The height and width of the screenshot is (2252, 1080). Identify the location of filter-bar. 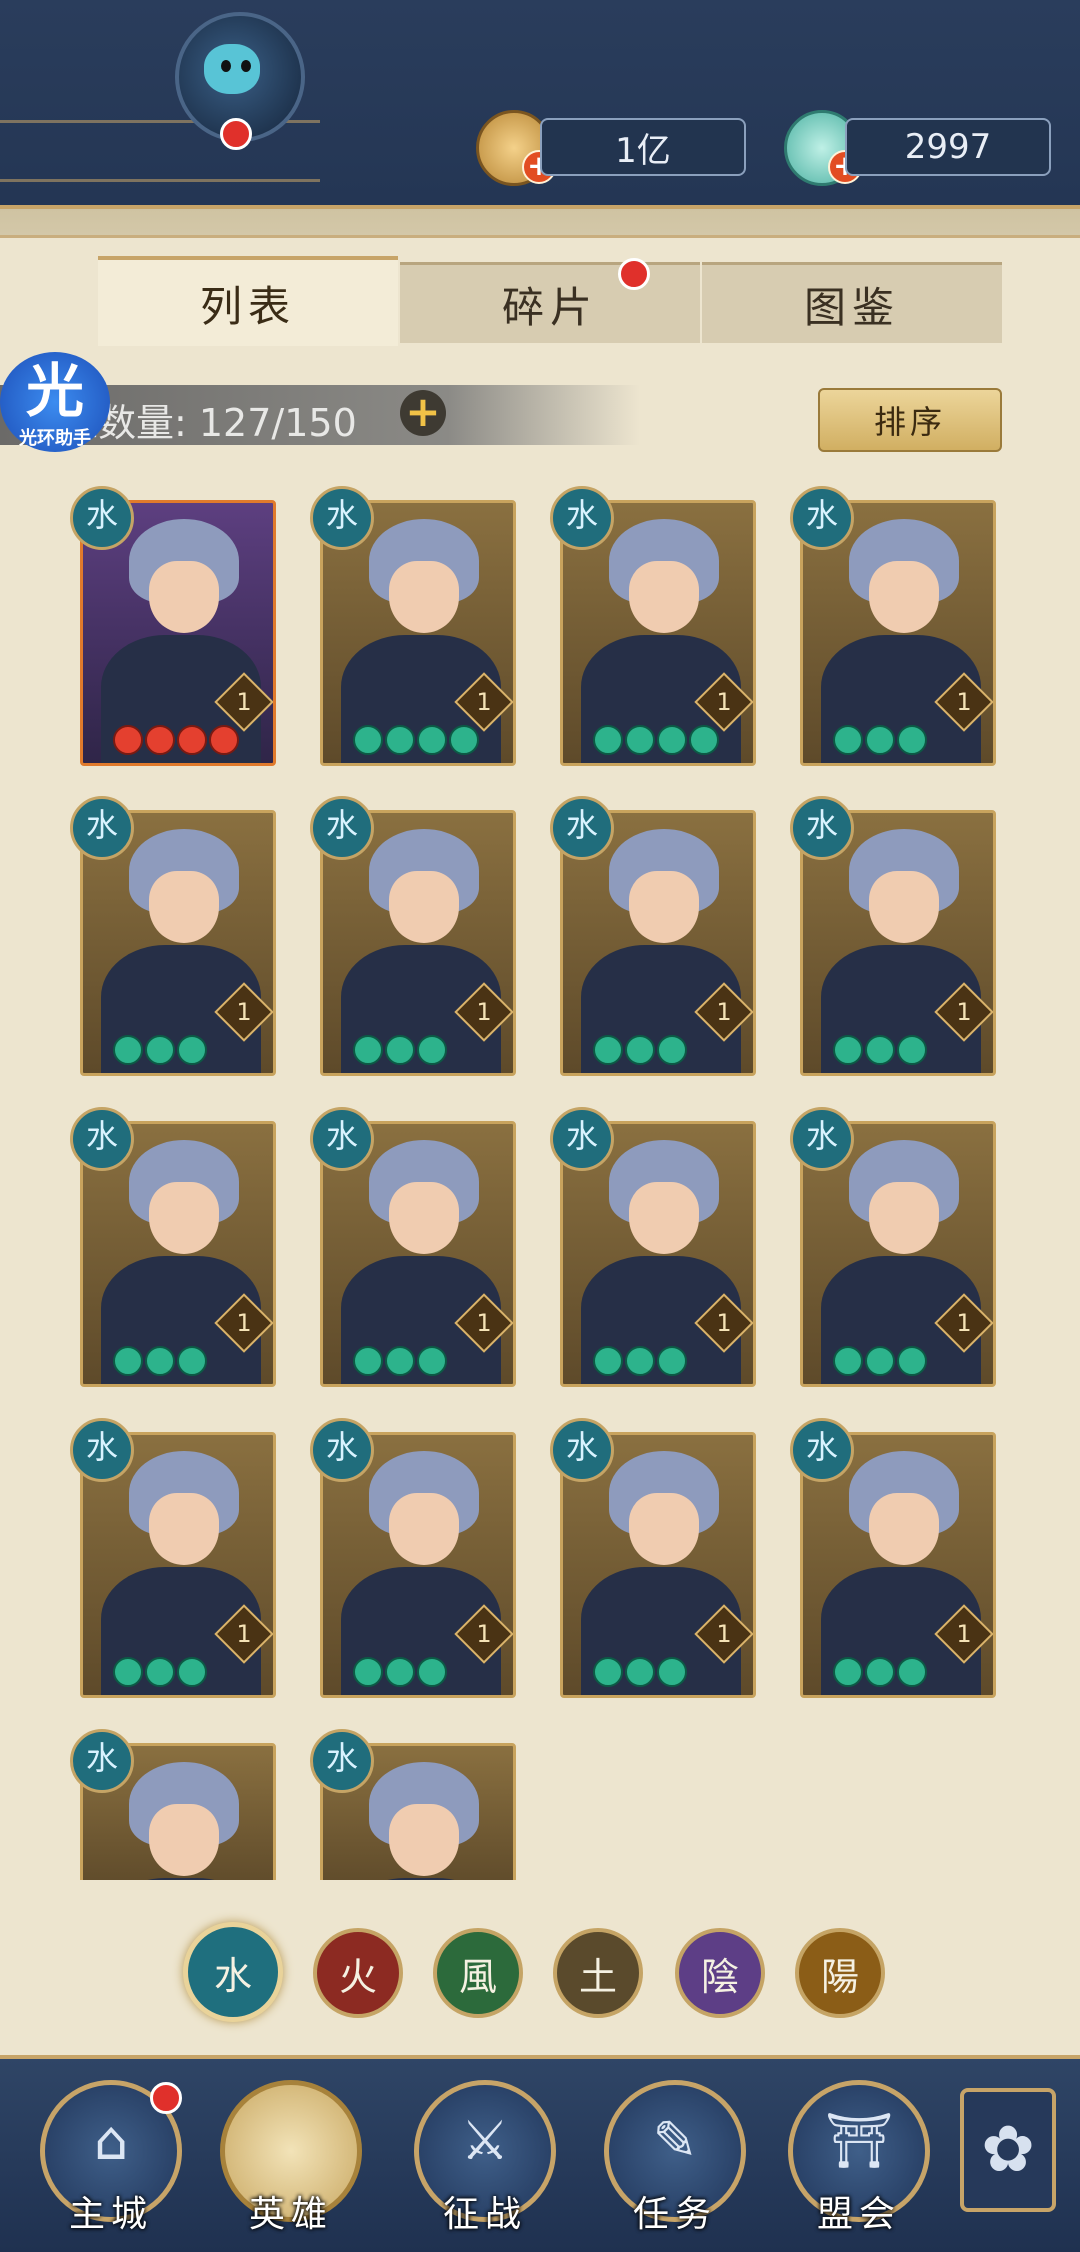
(540, 1965).